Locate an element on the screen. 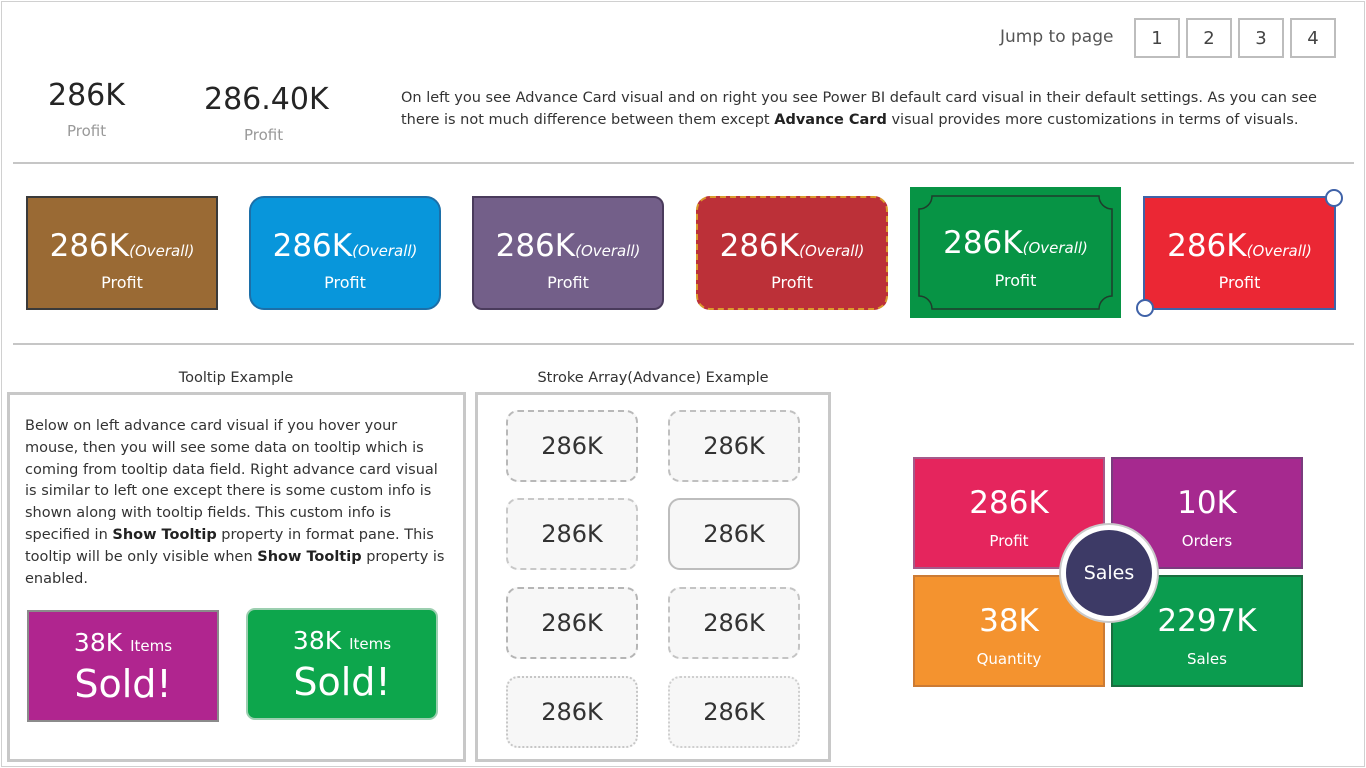 The height and width of the screenshot is (768, 1366). color-card-brown: 286K(Overall) Profit is located at coordinates (122, 253).